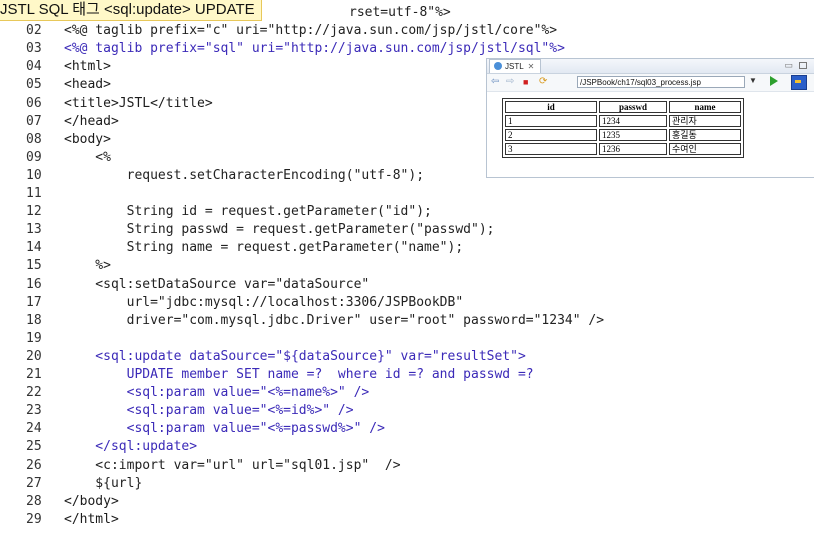 This screenshot has width=814, height=535. What do you see at coordinates (531, 66) in the screenshot?
I see `close-icon: ✕` at bounding box center [531, 66].